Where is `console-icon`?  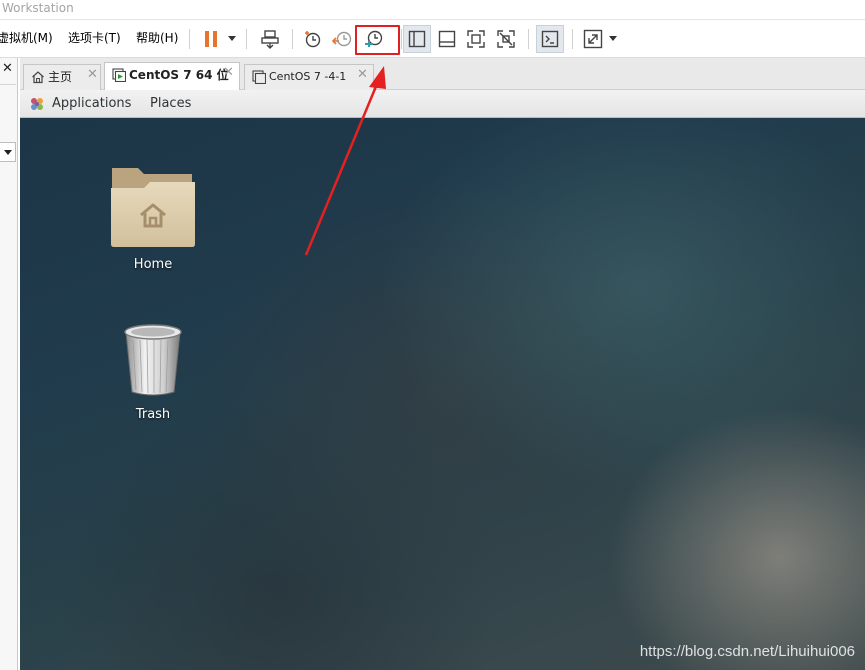
console-icon is located at coordinates (550, 39).